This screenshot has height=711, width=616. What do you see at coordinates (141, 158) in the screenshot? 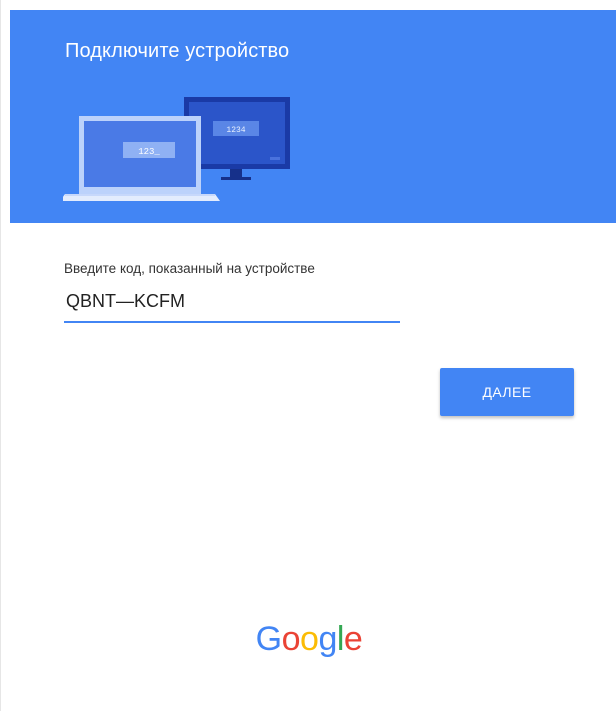
I see `laptop-icon: 123_` at bounding box center [141, 158].